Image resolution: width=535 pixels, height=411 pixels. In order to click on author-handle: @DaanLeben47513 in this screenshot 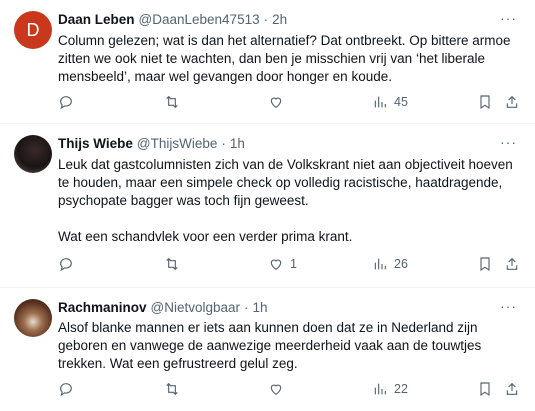, I will do `click(199, 19)`.